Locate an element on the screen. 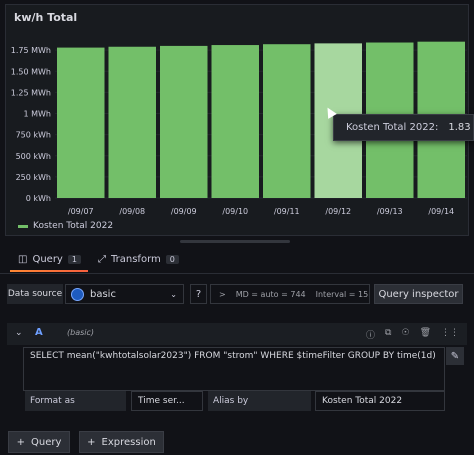  x-tick-label: /09/11 is located at coordinates (287, 211).